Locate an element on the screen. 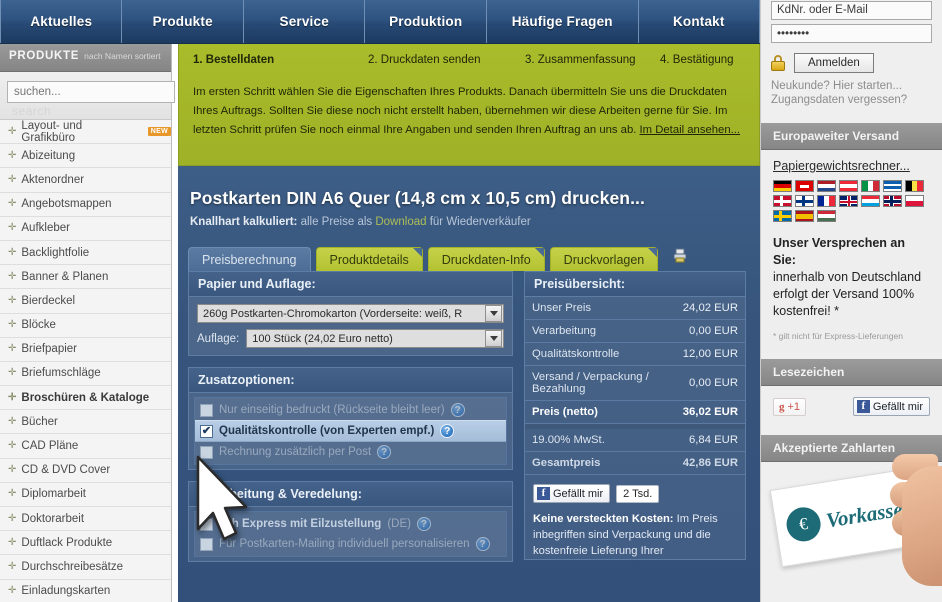 The width and height of the screenshot is (942, 602). flag-lu is located at coordinates (870, 201).